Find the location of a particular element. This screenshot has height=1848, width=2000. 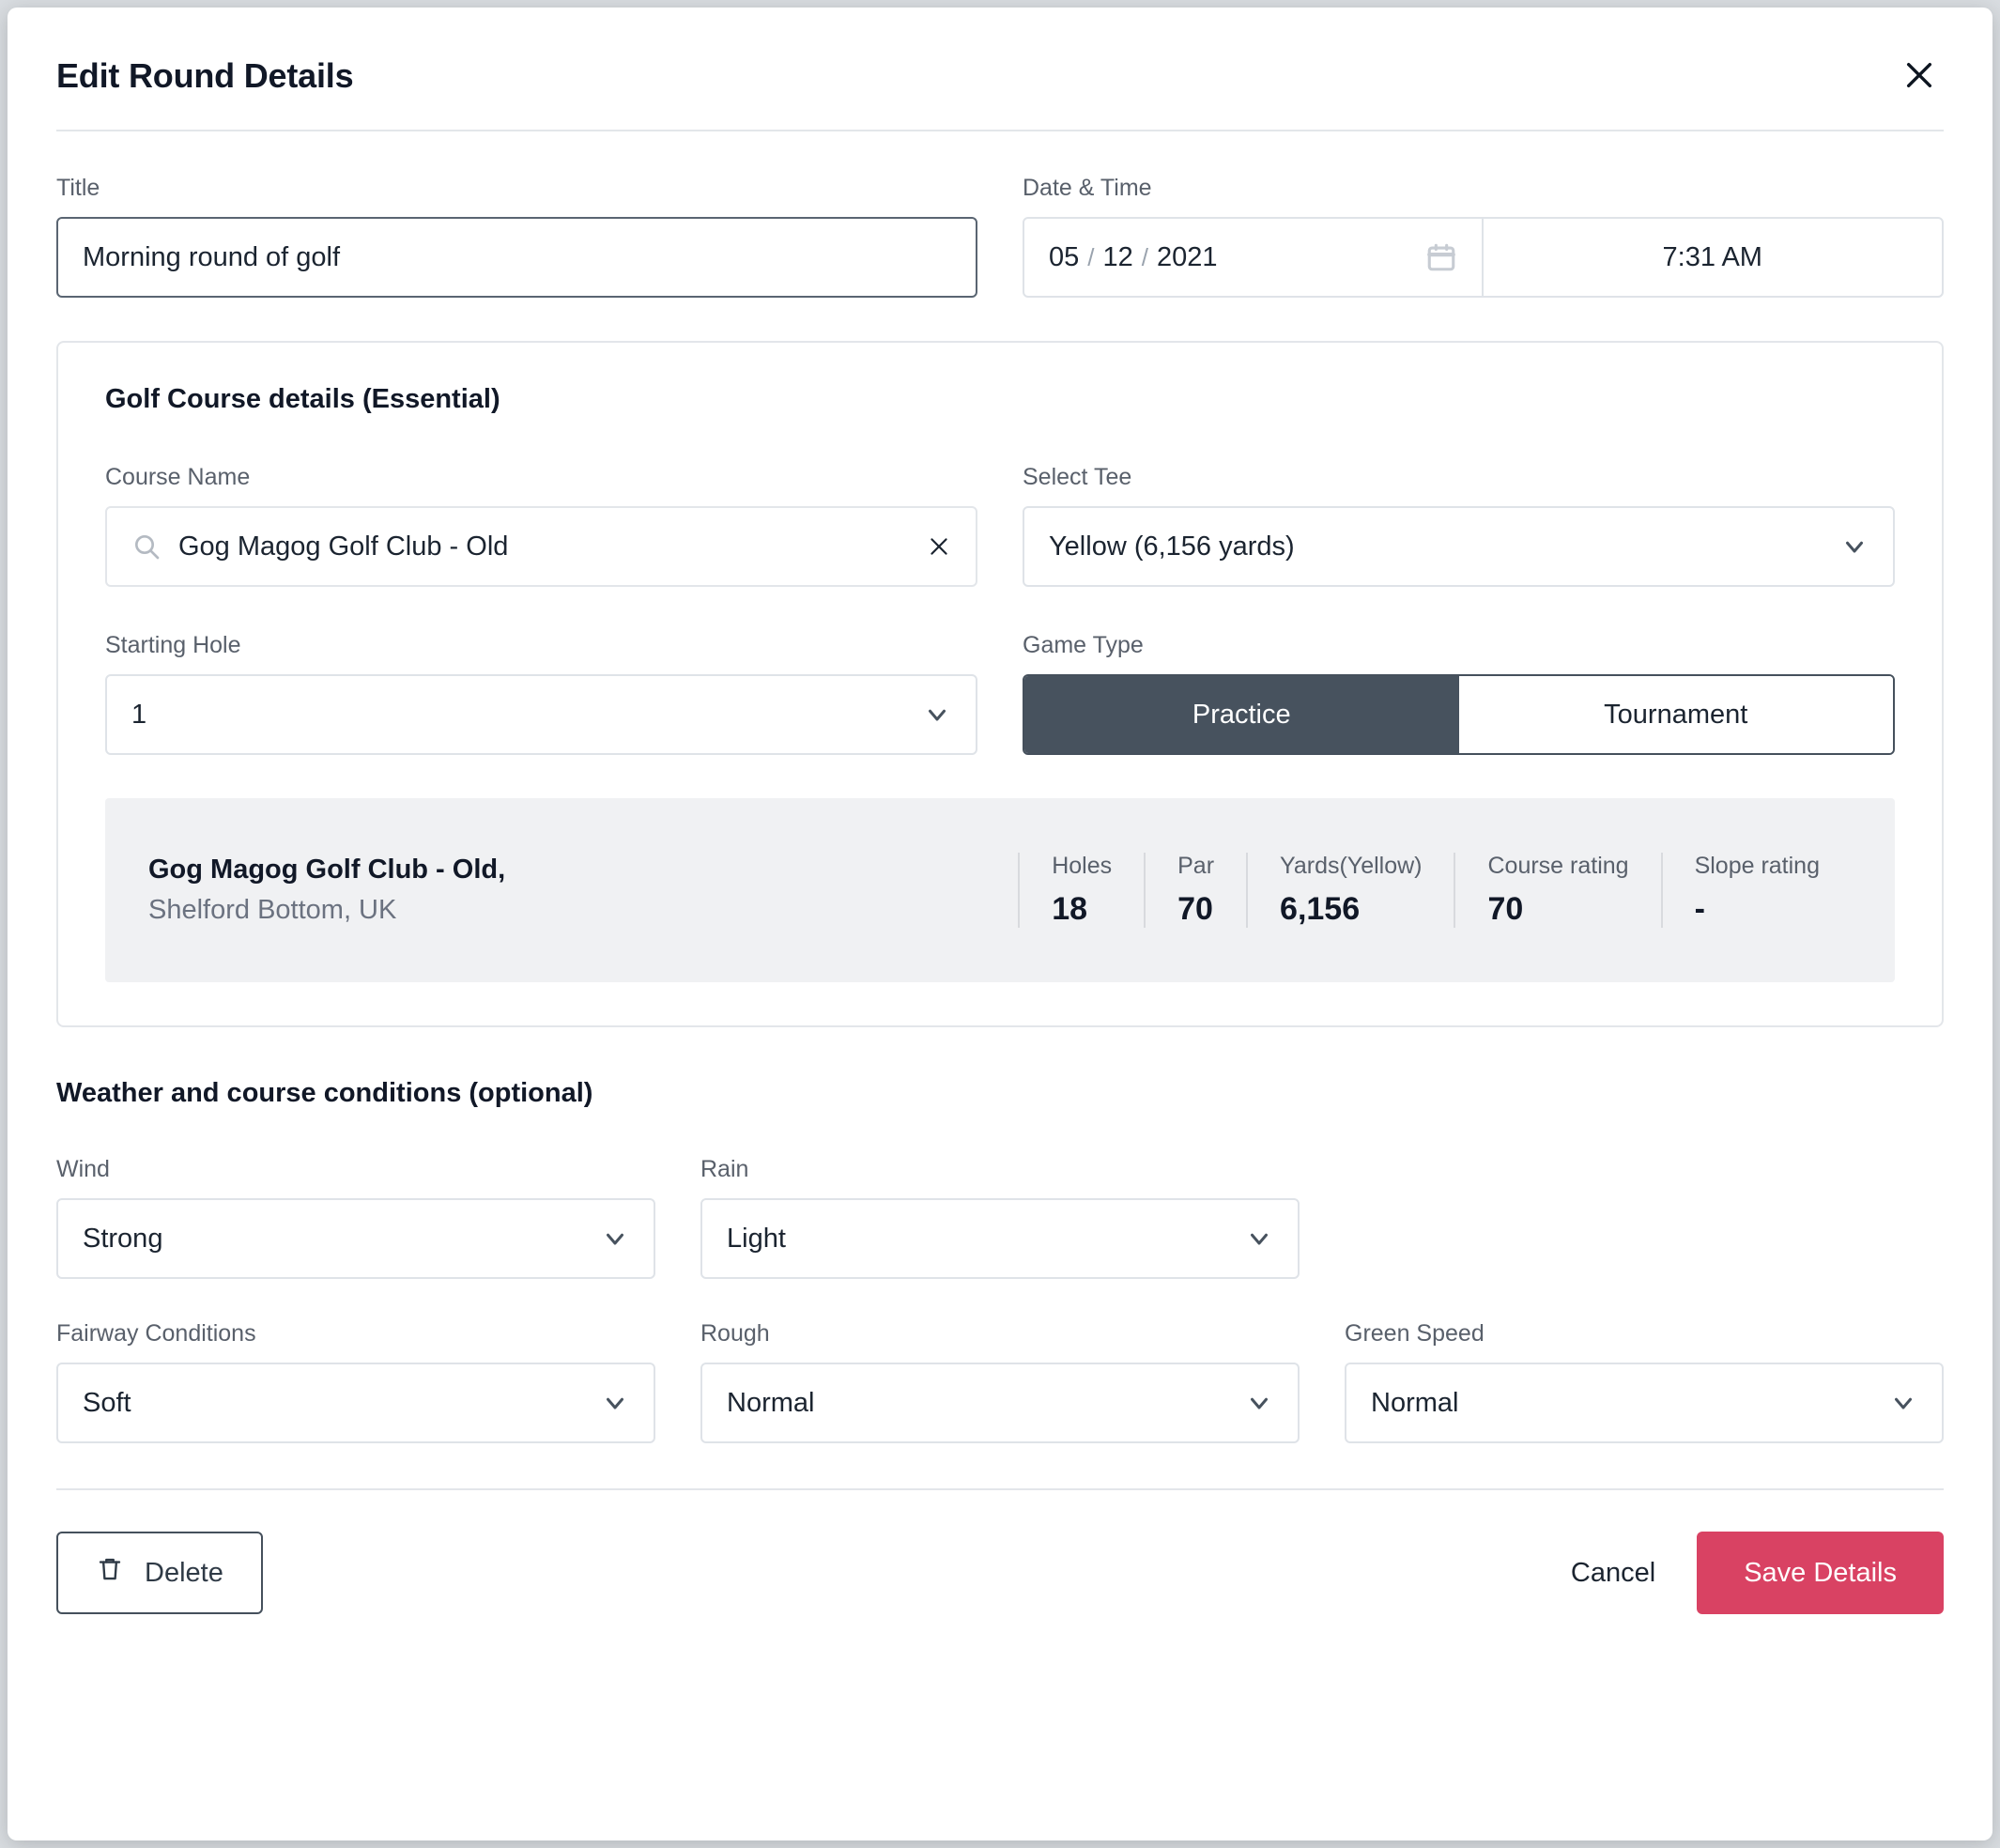

dialog-header: Edit Round Details is located at coordinates (1000, 69).